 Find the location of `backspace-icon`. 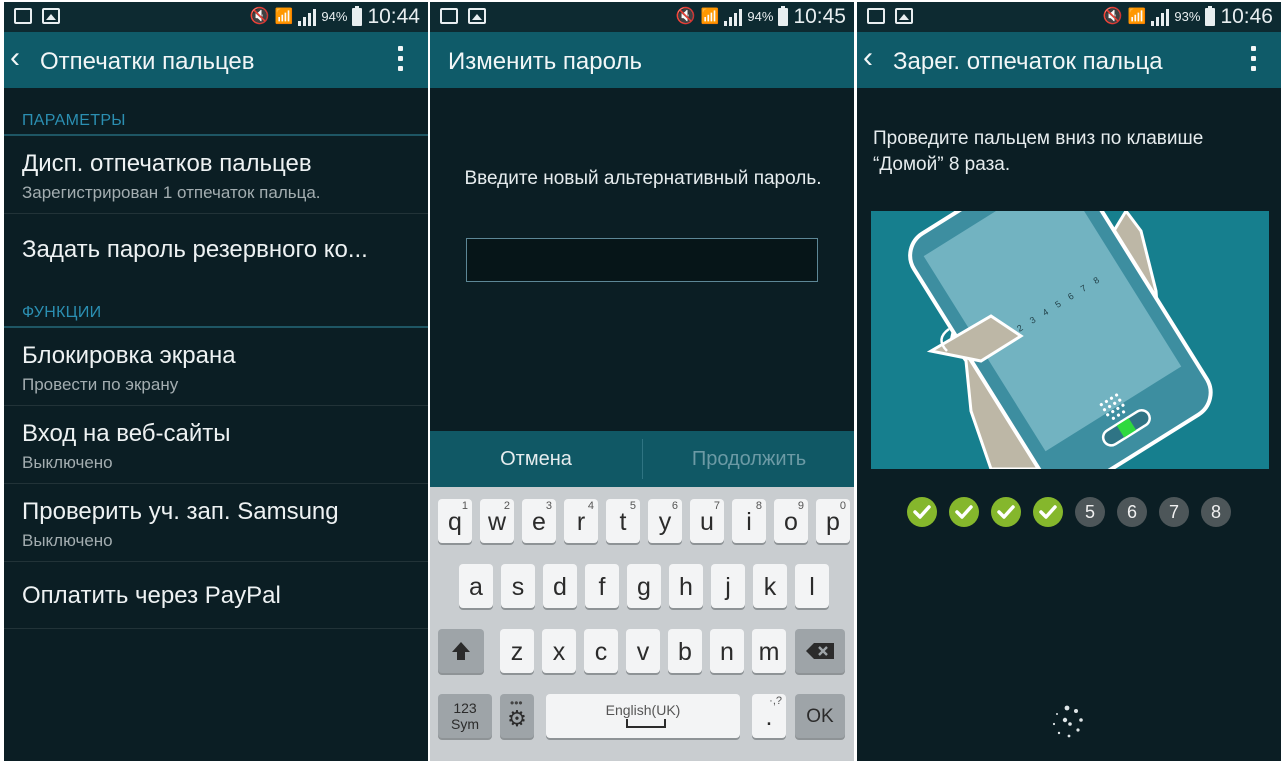

backspace-icon is located at coordinates (820, 651).